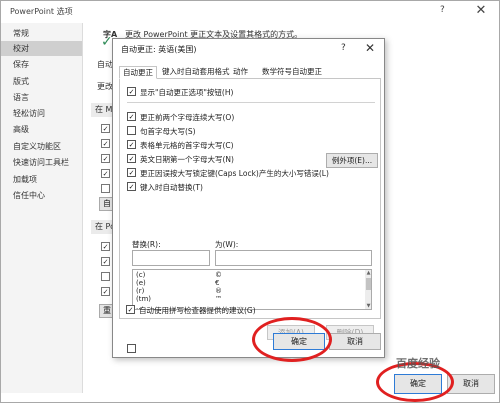  Describe the element at coordinates (41, 11) in the screenshot. I see `window-title: PowerPoint 选项` at that location.